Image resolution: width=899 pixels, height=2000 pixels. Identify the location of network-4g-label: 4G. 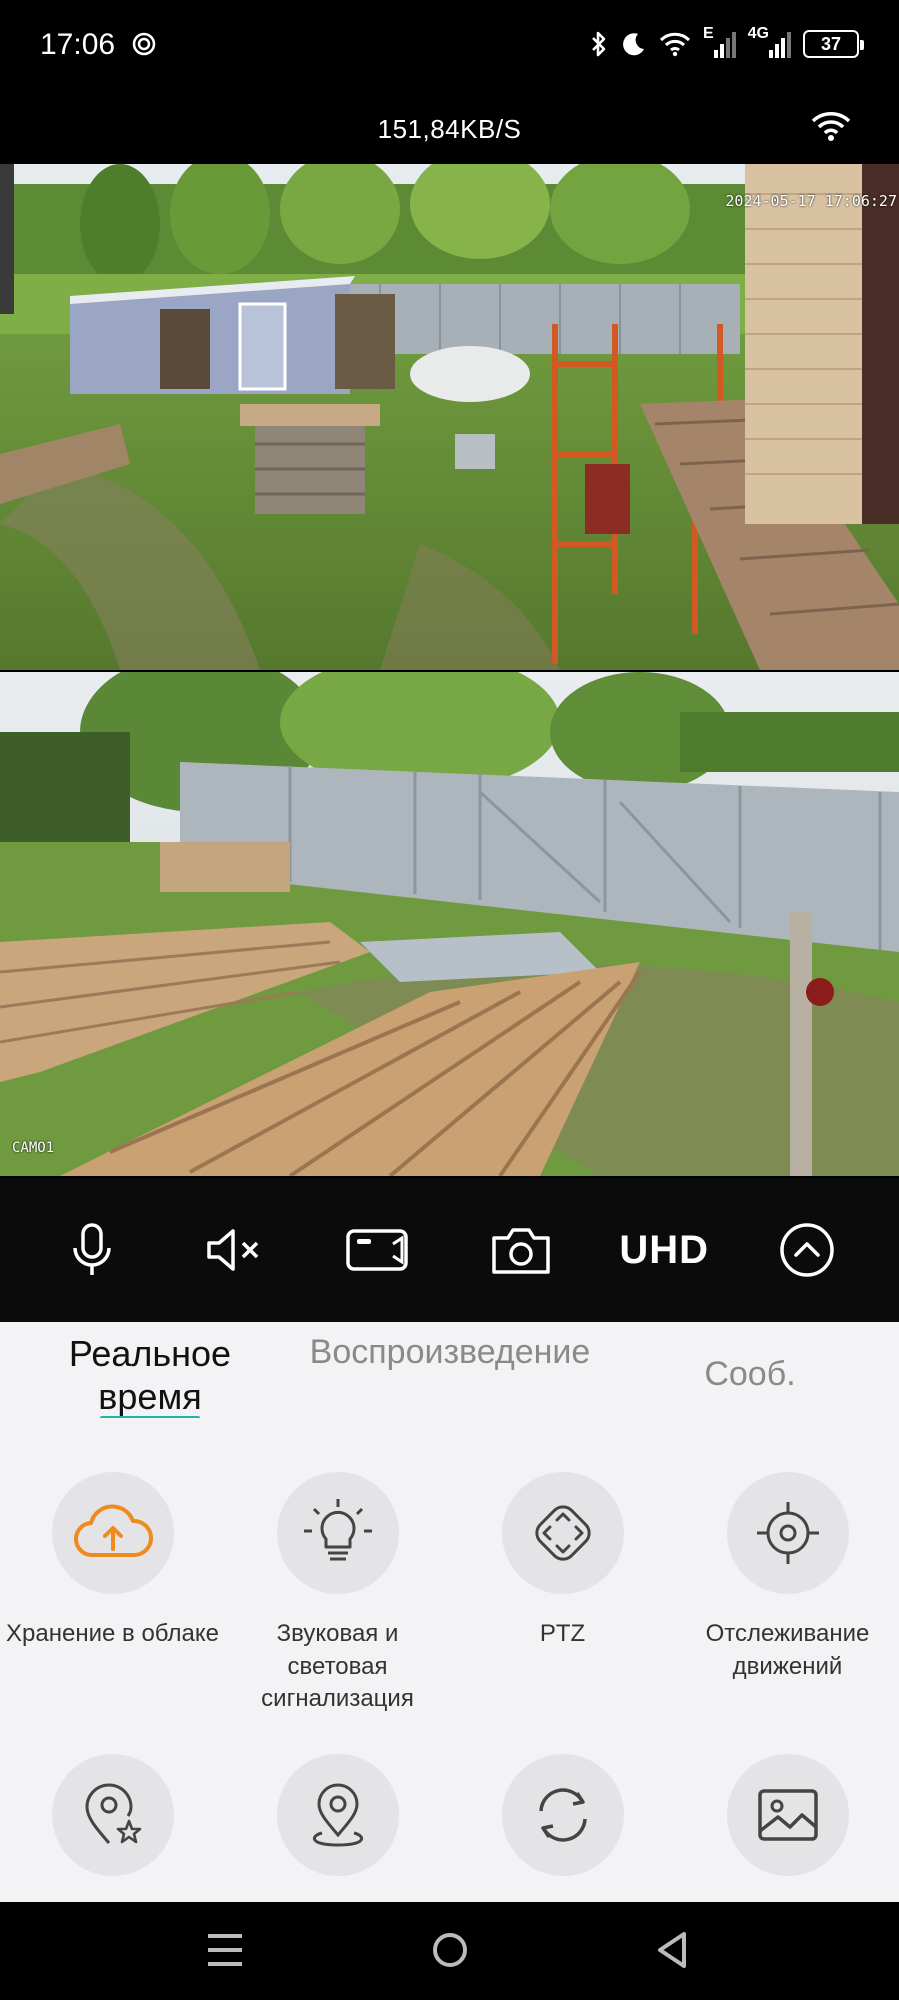
(758, 33).